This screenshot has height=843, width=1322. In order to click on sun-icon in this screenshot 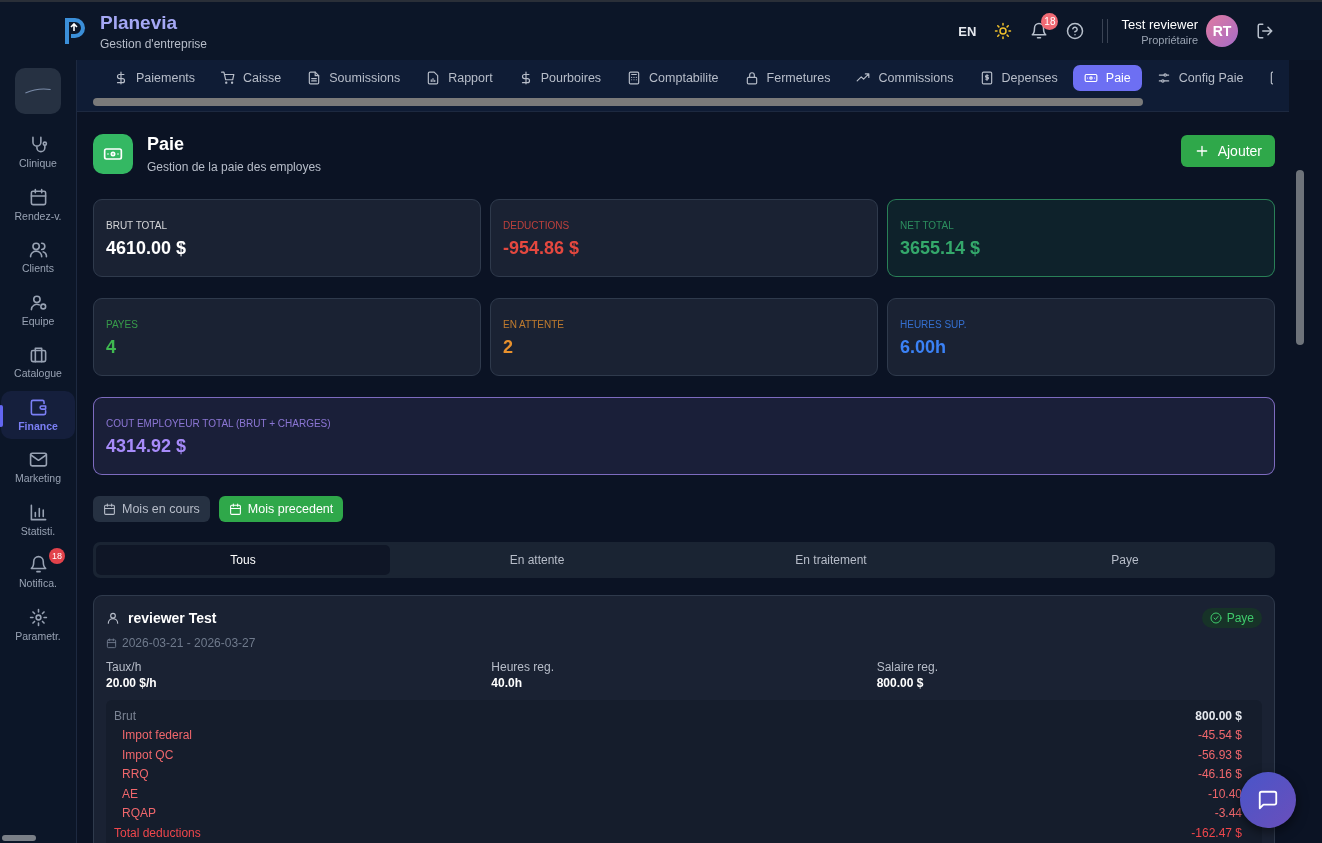, I will do `click(1003, 31)`.